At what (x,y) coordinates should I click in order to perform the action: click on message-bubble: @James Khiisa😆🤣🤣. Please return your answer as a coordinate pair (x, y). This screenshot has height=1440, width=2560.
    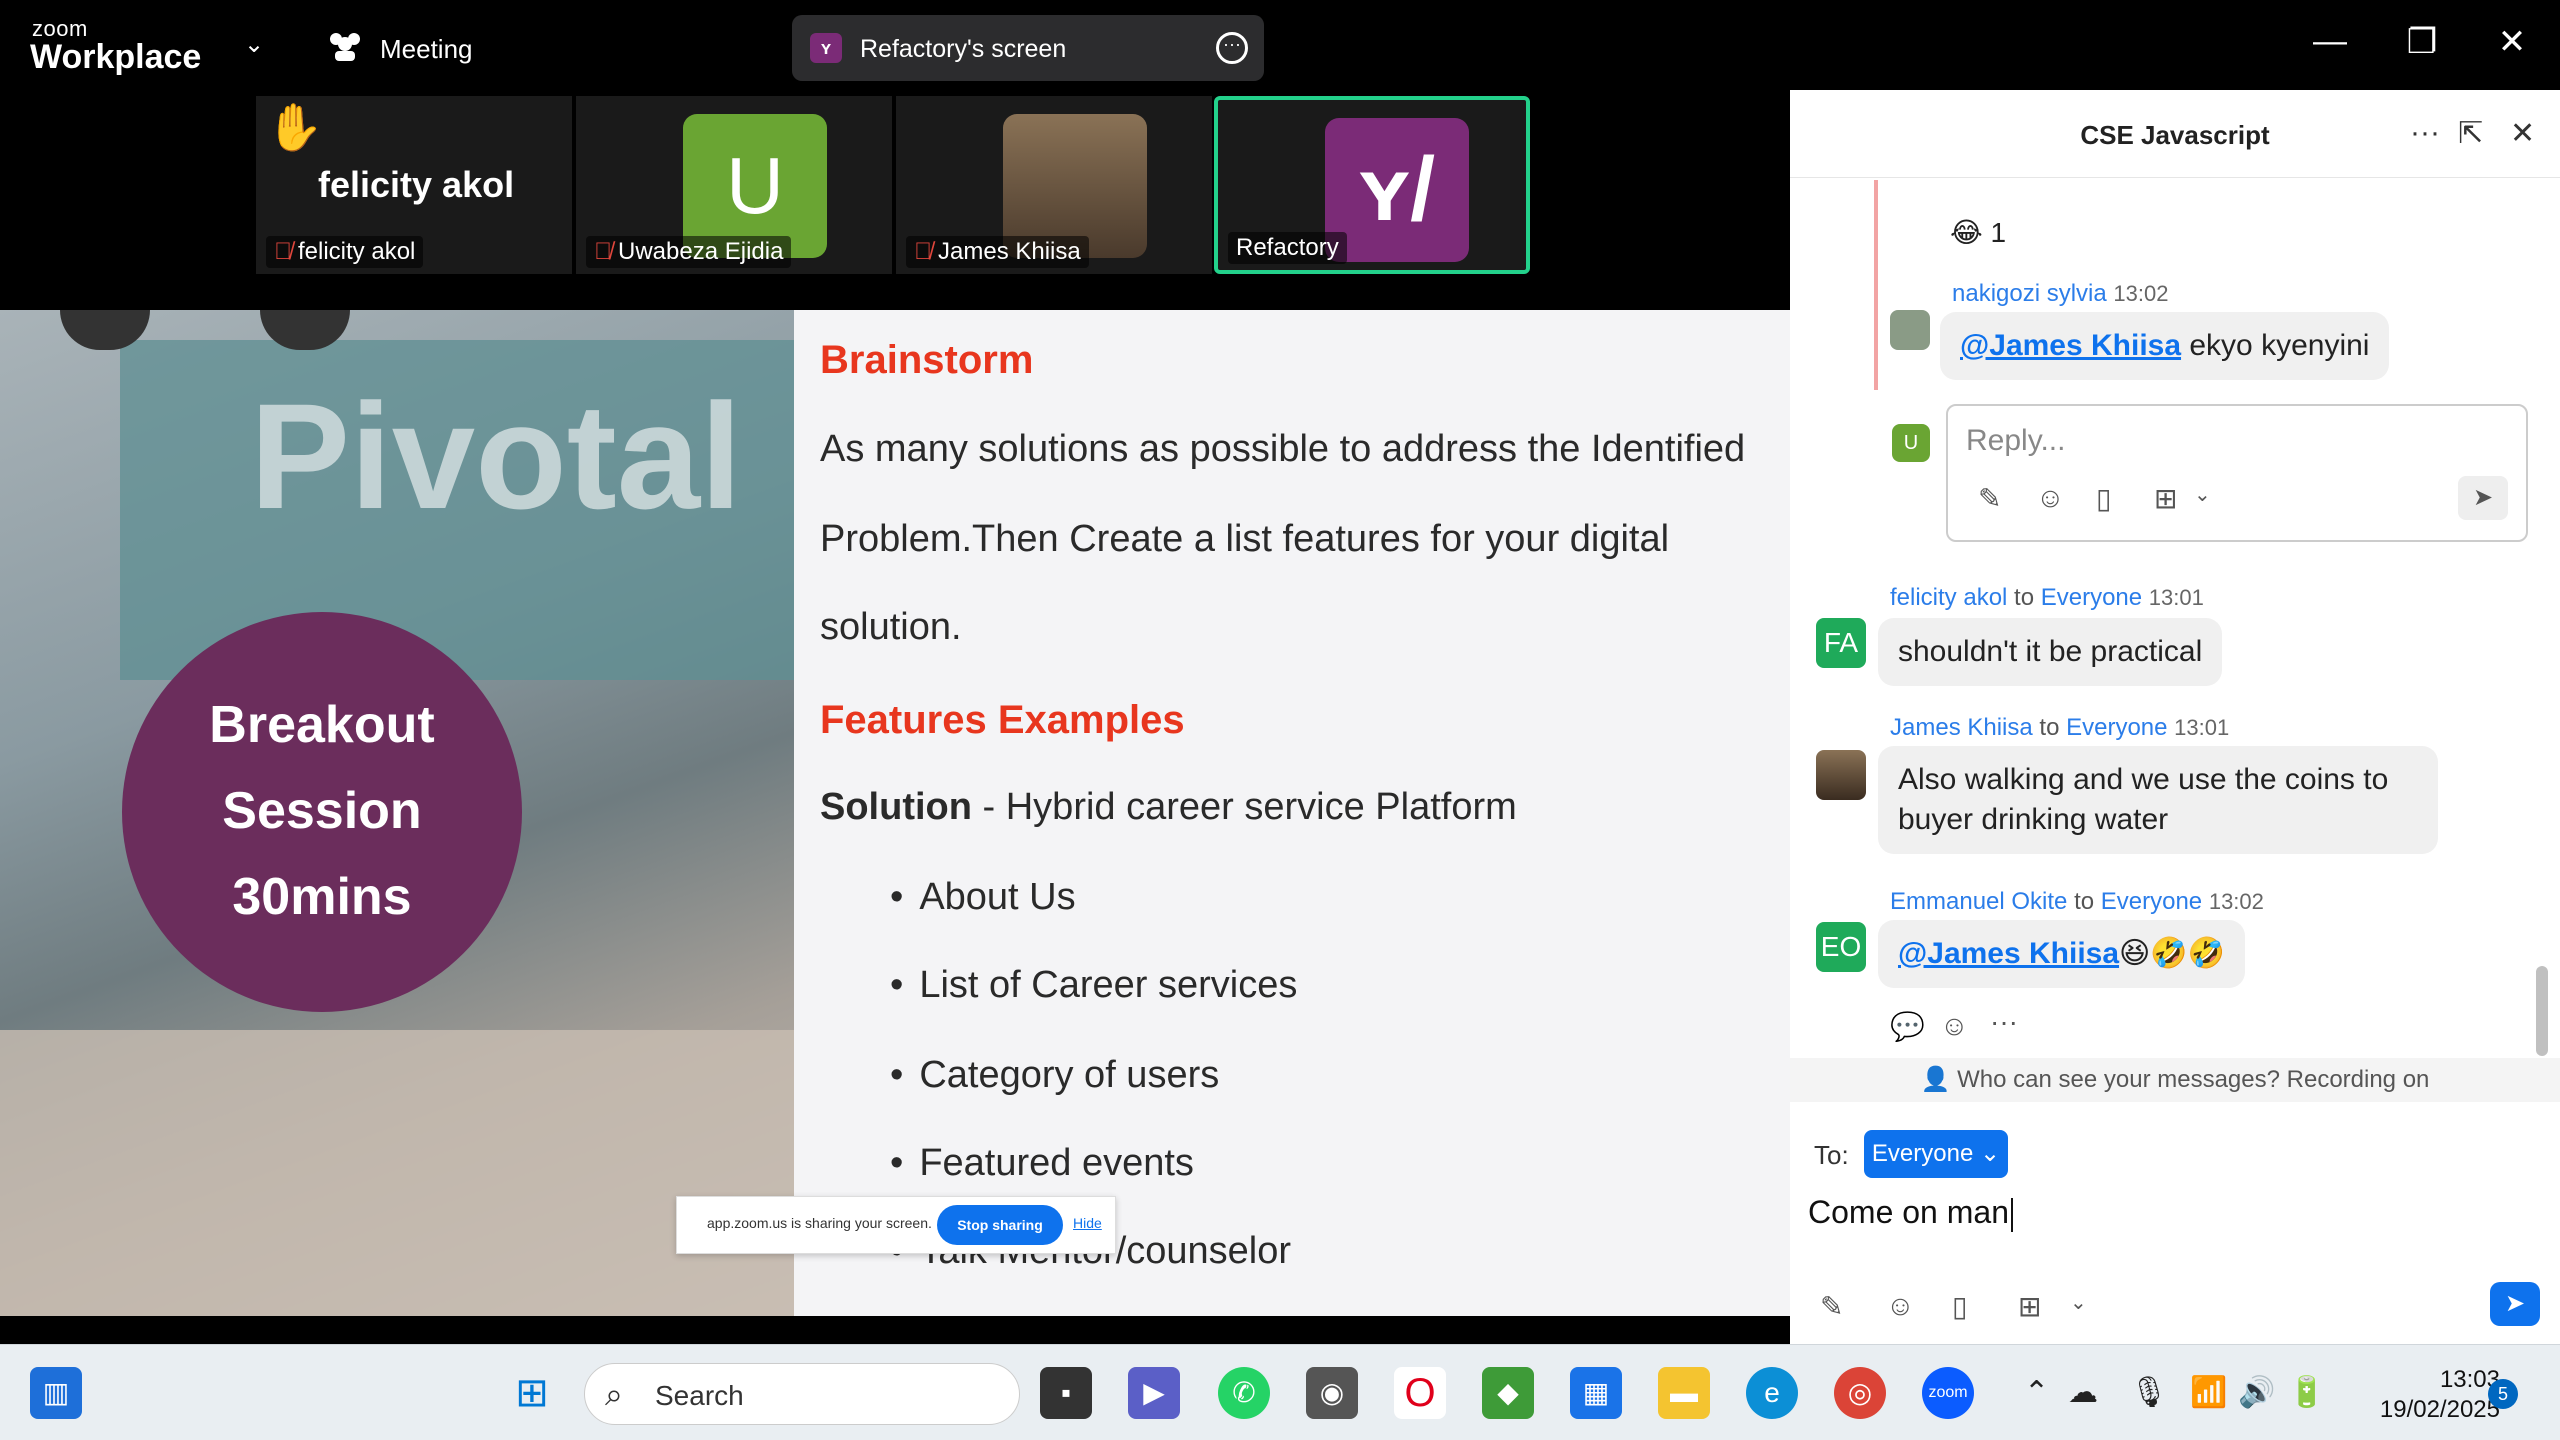
    Looking at the image, I should click on (2062, 954).